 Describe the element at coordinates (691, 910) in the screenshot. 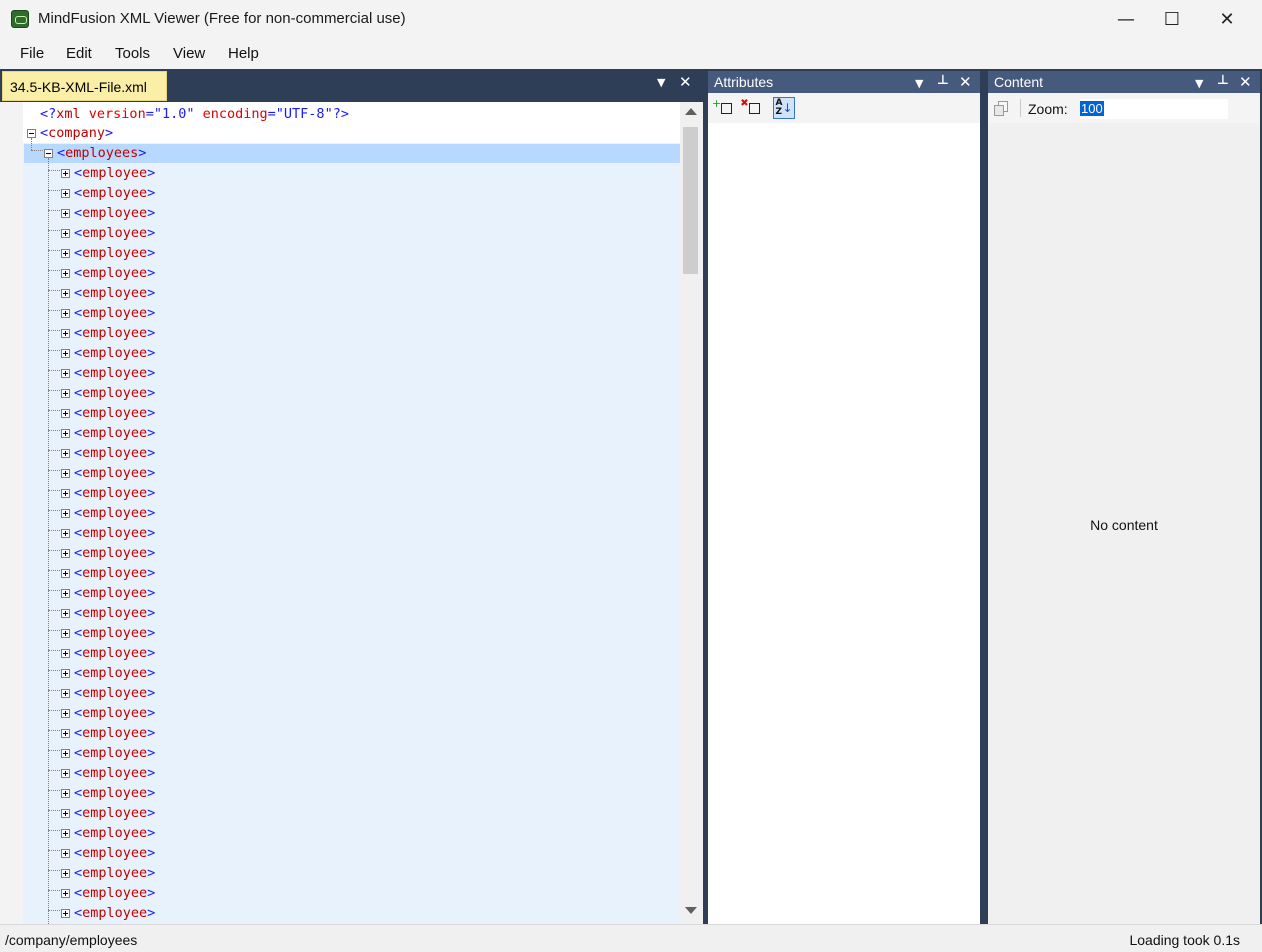

I see `scroll-down-icon` at that location.